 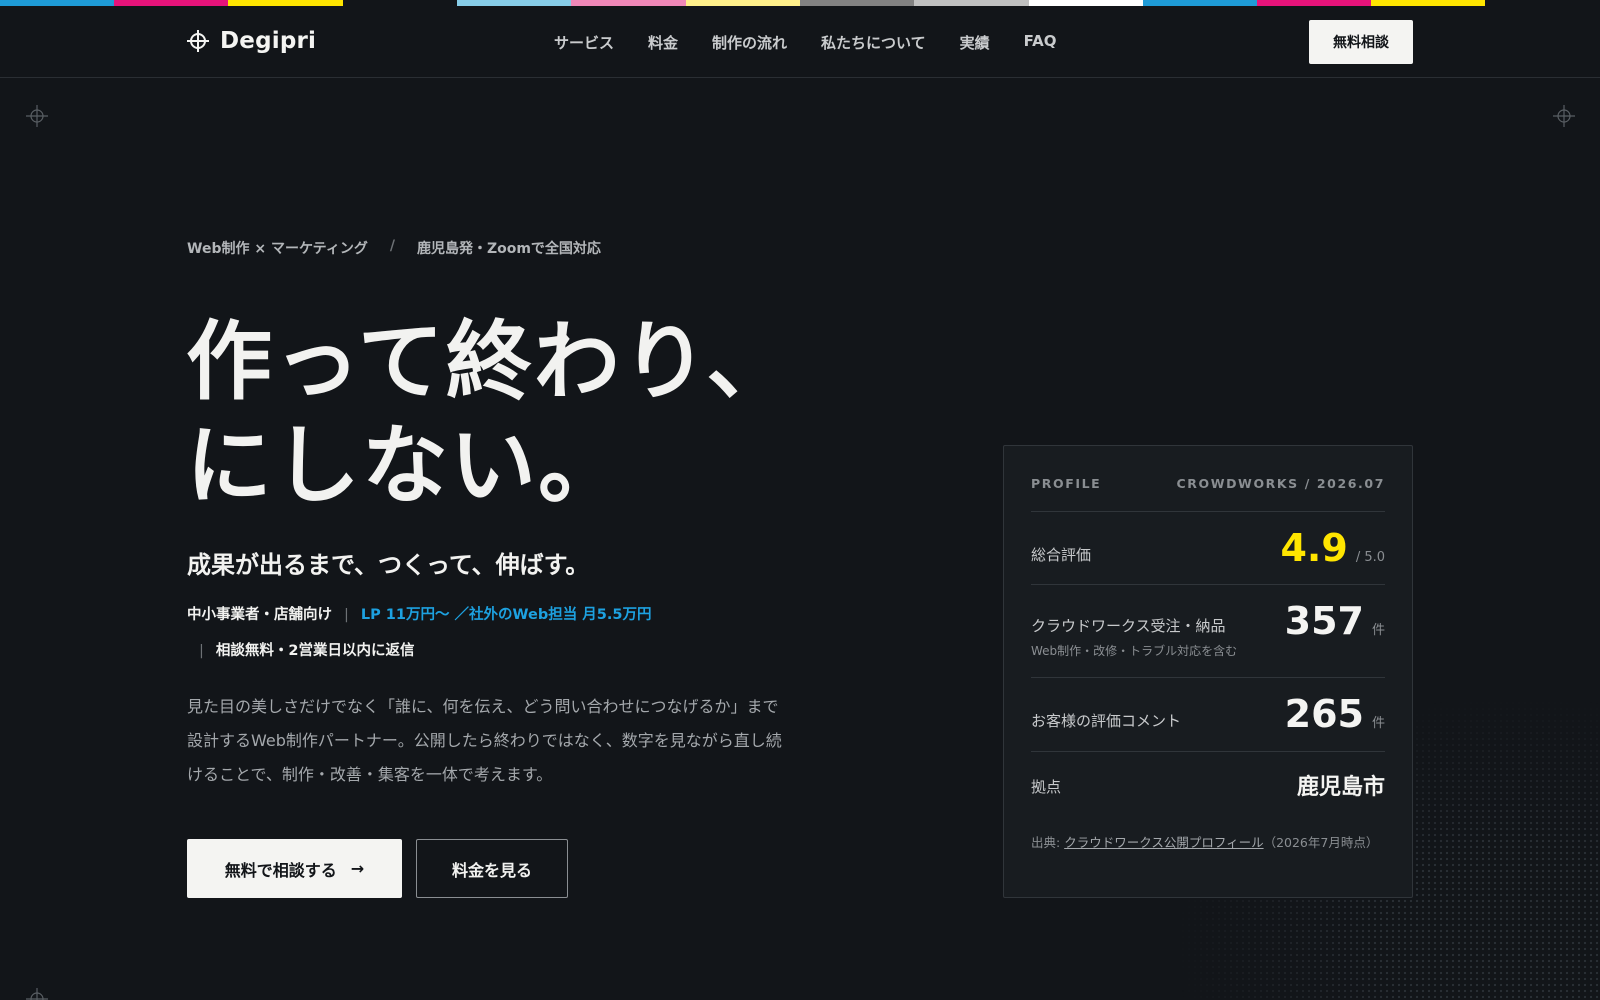 I want to click on free-consult-button: 無料相談, so click(x=1361, y=42).